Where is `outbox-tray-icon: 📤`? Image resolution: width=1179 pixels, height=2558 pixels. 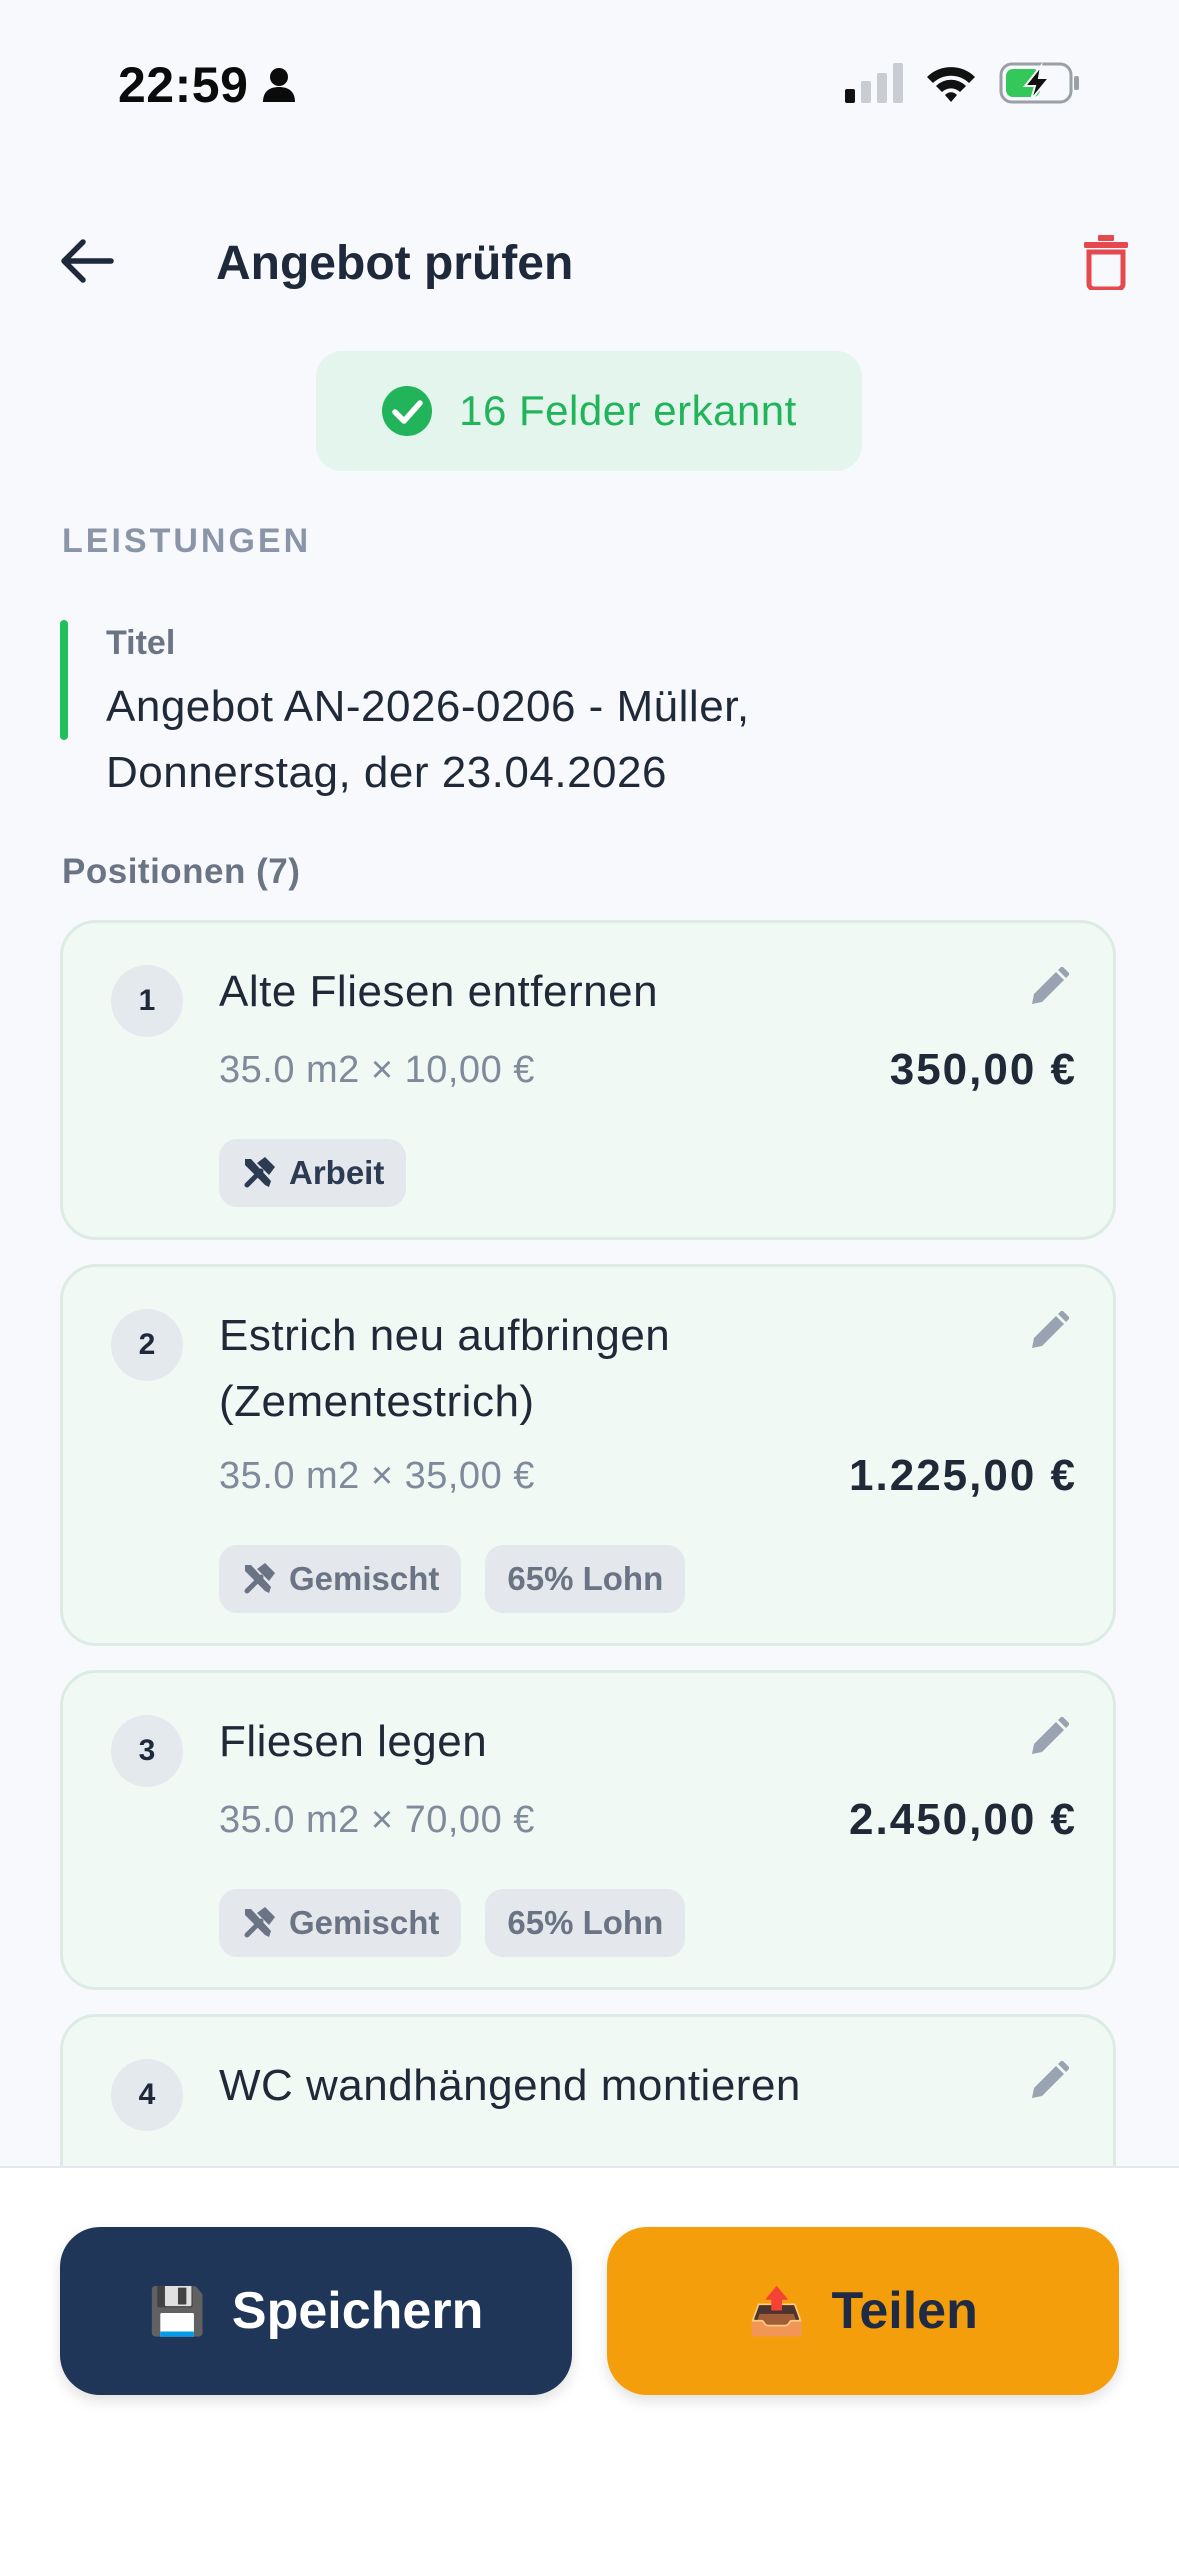 outbox-tray-icon: 📤 is located at coordinates (777, 2310).